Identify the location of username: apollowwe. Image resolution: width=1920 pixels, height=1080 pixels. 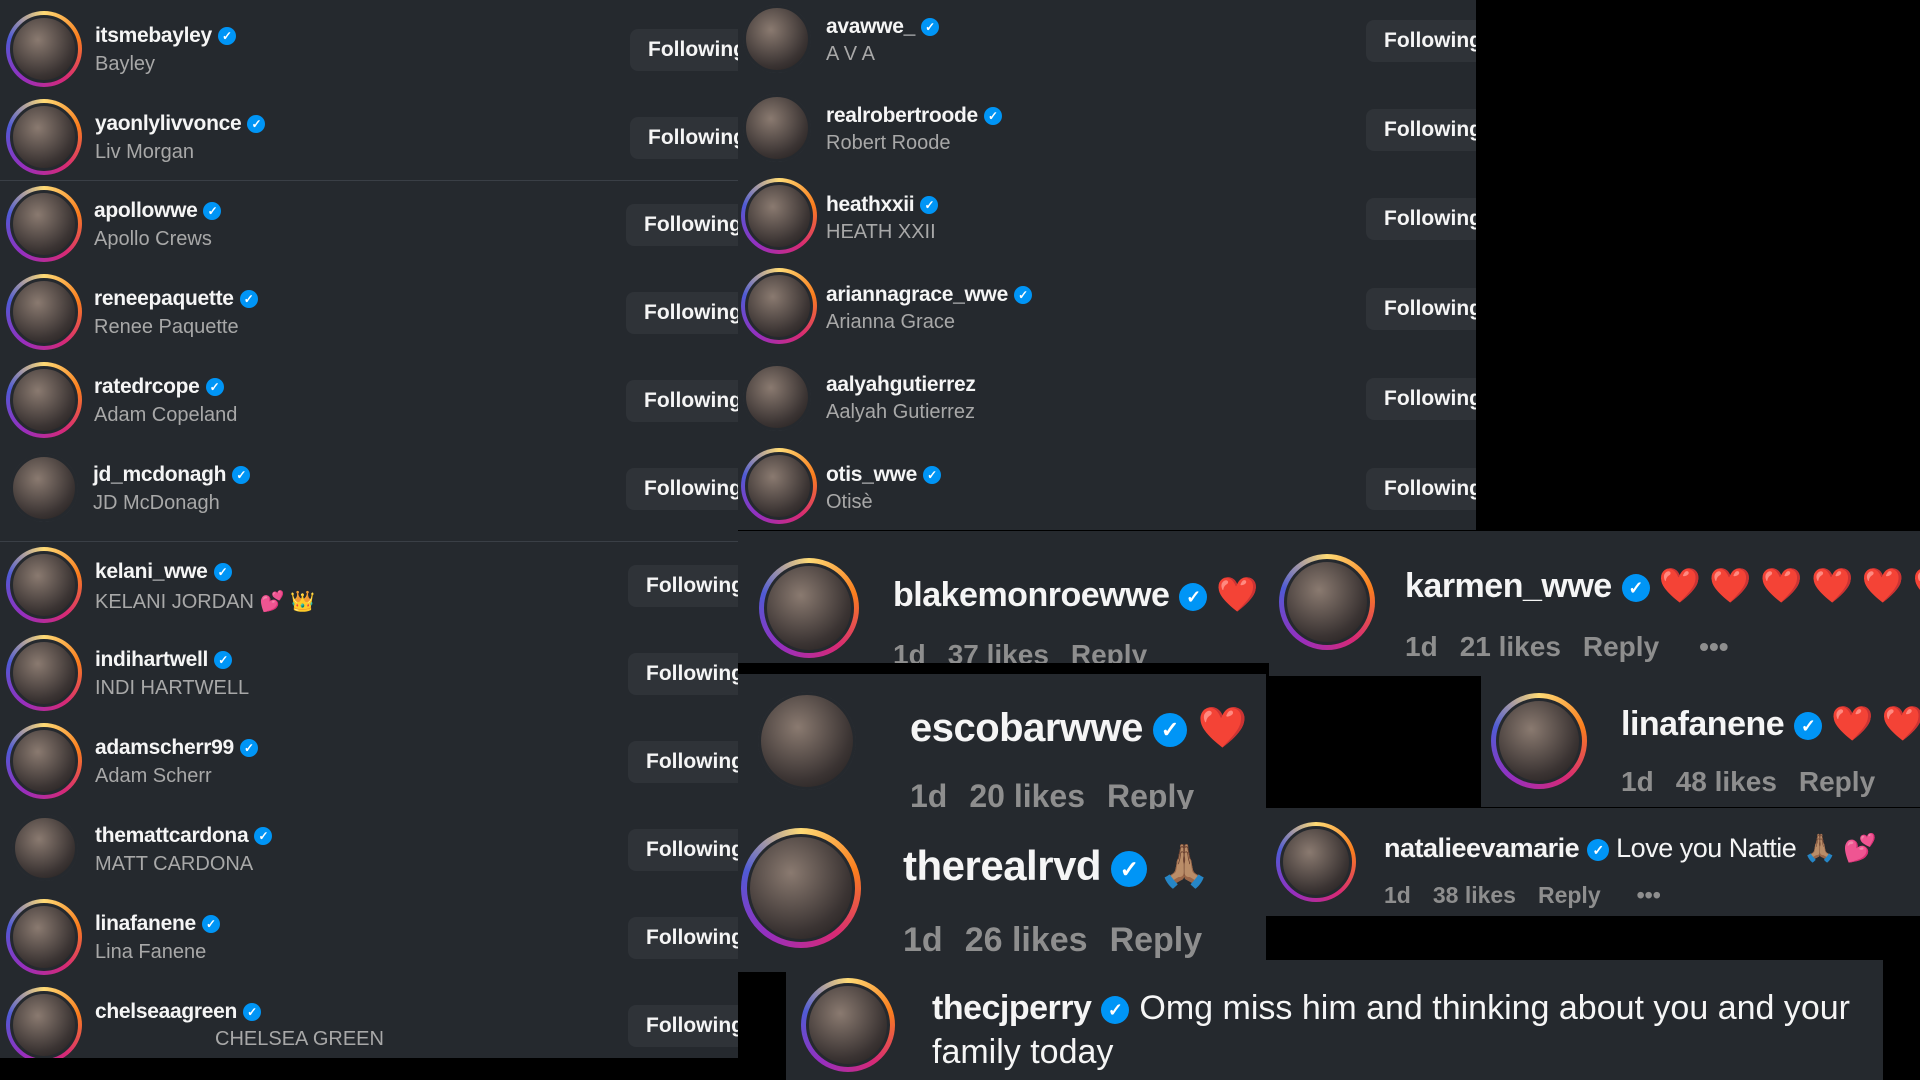
(146, 210).